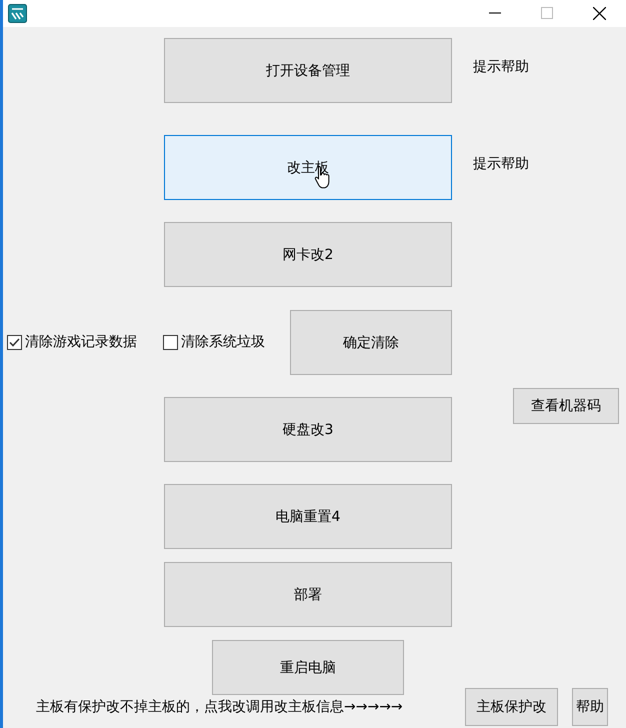 The width and height of the screenshot is (626, 728). What do you see at coordinates (17, 13) in the screenshot?
I see `app-icon` at bounding box center [17, 13].